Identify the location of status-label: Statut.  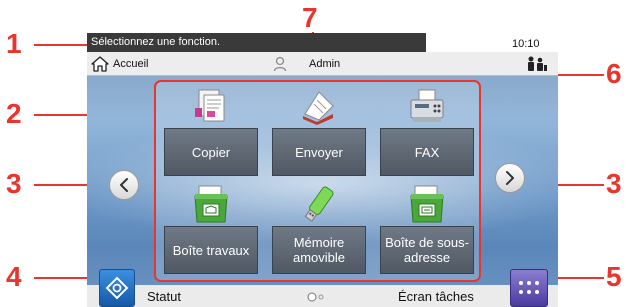
(164, 296).